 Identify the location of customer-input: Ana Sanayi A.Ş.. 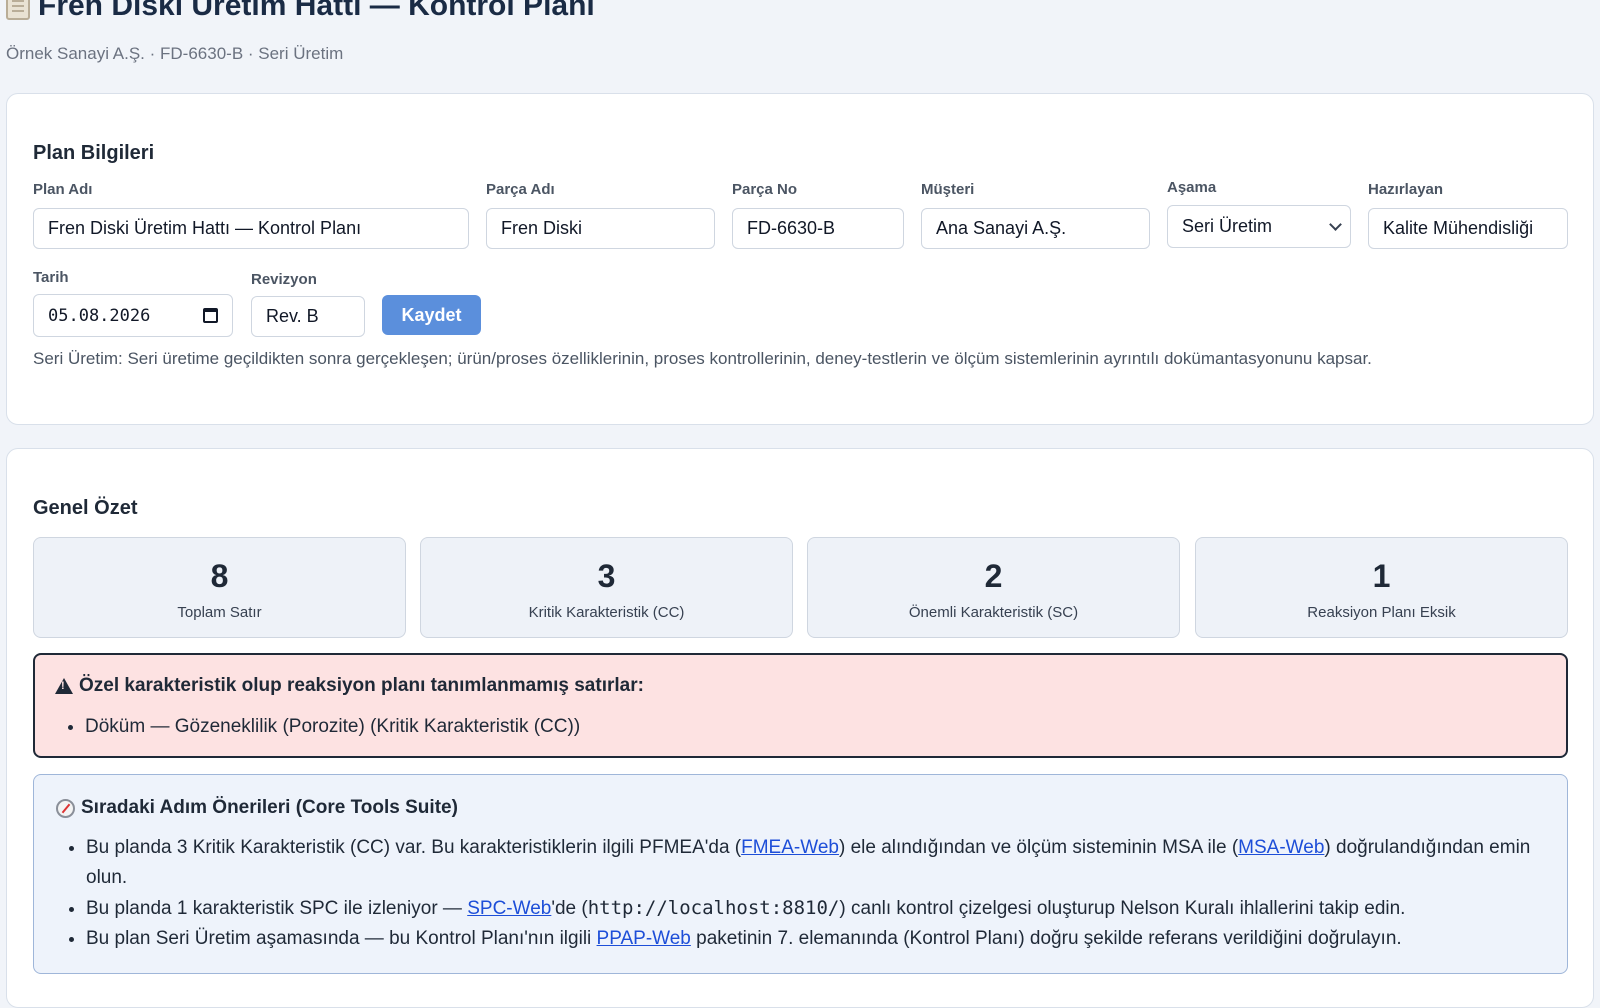
(1035, 228).